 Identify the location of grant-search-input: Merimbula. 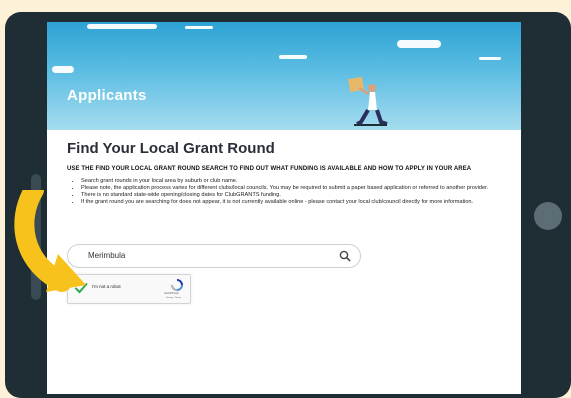
(214, 256).